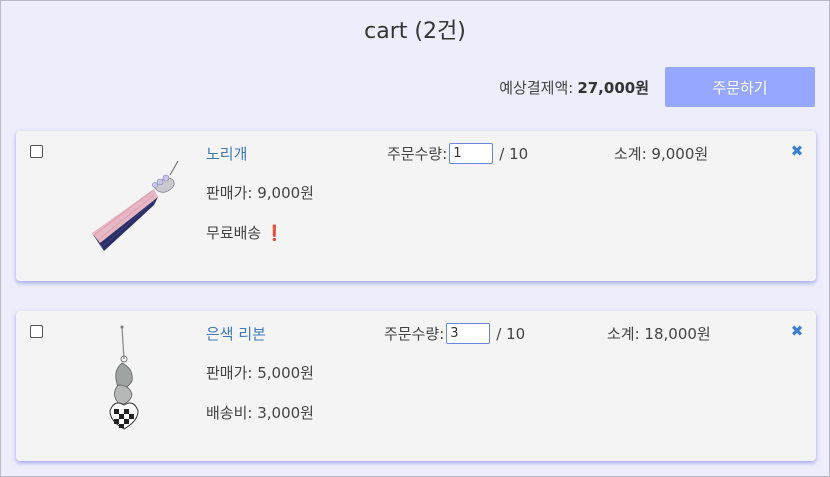  What do you see at coordinates (657, 87) in the screenshot?
I see `order-summary: 예상결제액: 27,000원 주문하기` at bounding box center [657, 87].